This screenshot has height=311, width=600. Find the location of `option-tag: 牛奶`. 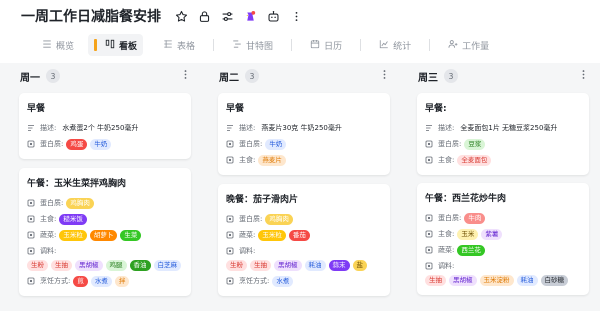

option-tag: 牛奶 is located at coordinates (101, 144).